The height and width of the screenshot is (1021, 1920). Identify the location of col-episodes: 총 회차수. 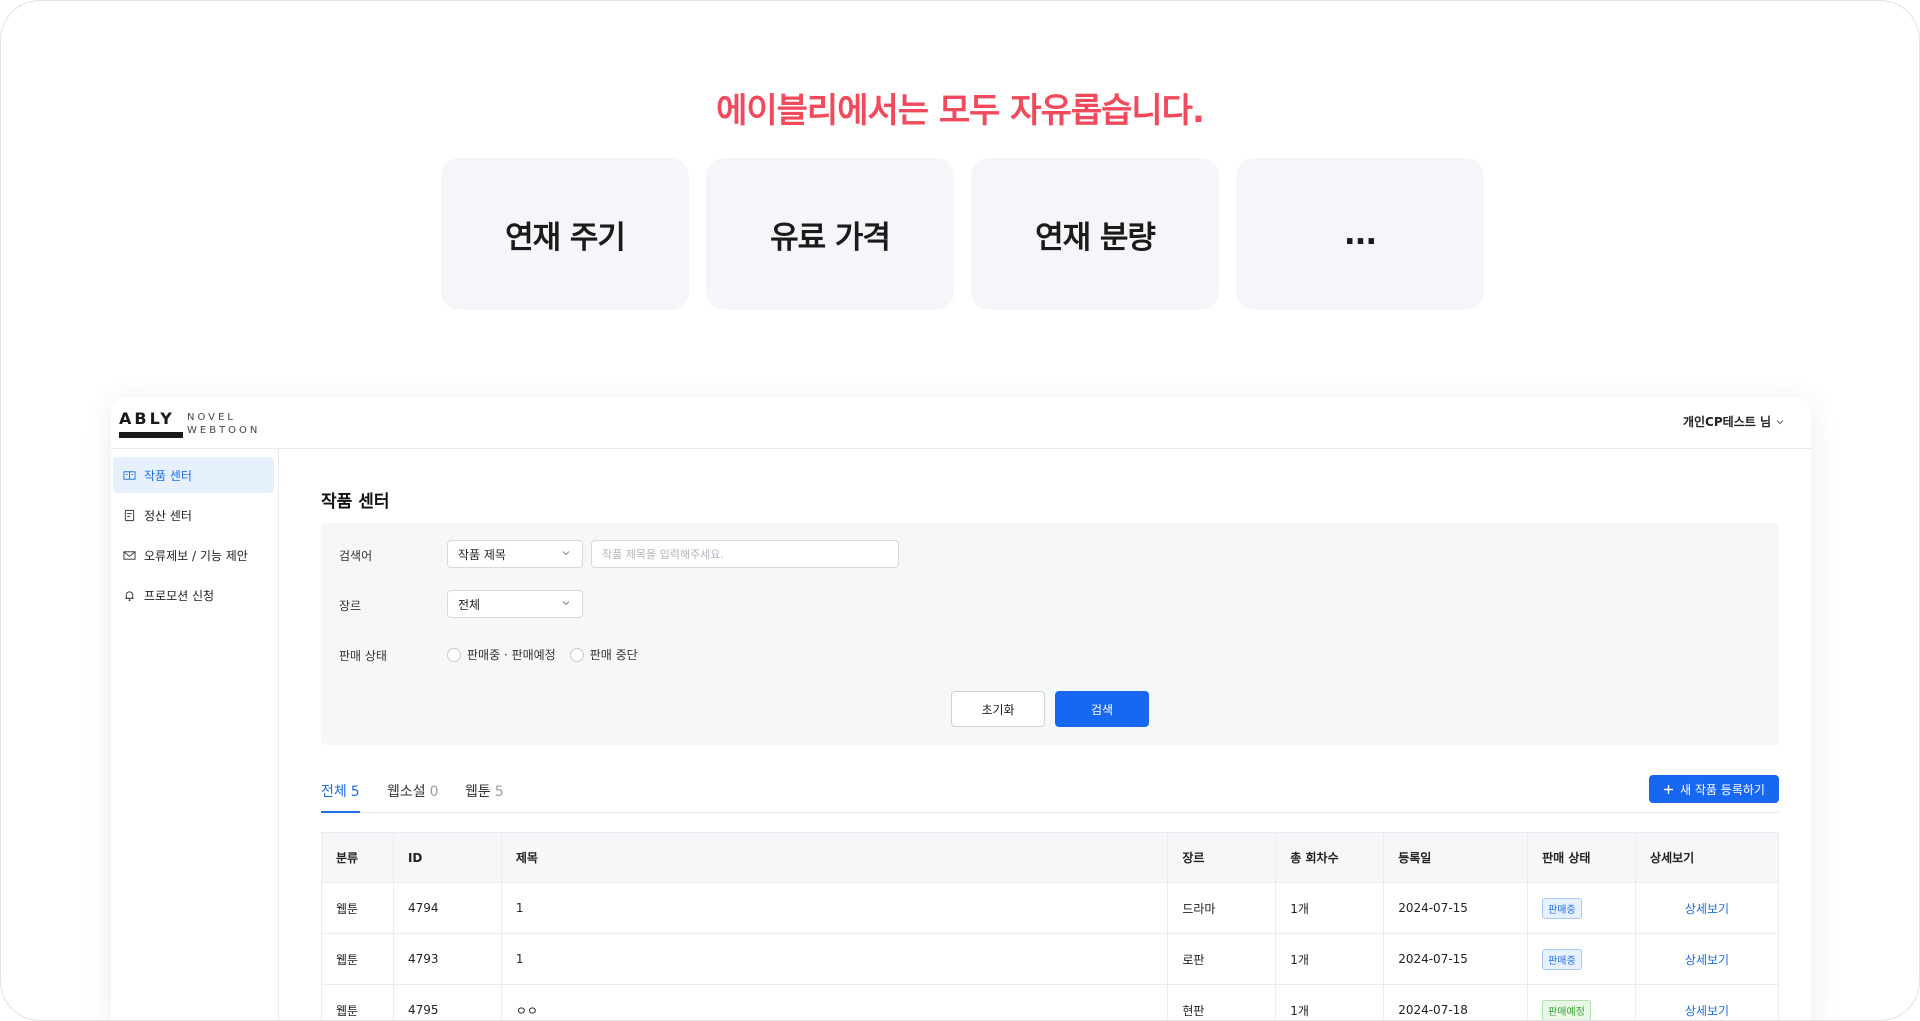
(1330, 857).